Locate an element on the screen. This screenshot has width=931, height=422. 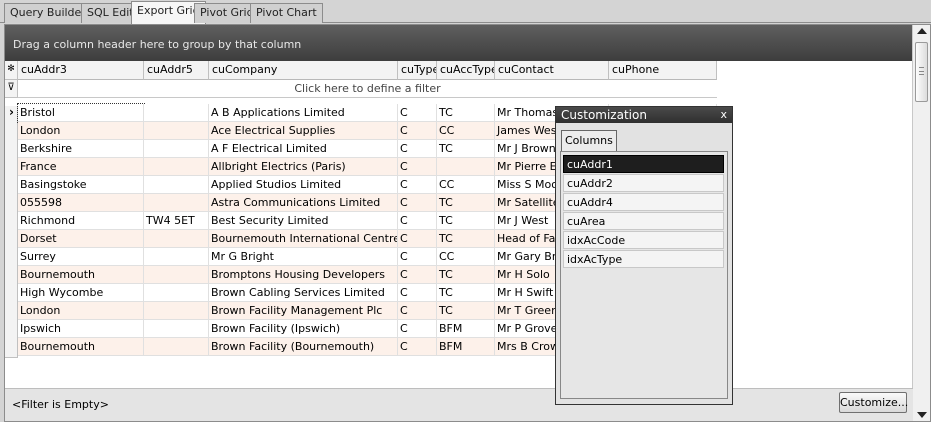
column-header-cuacctype: cuAccType is located at coordinates (466, 70).